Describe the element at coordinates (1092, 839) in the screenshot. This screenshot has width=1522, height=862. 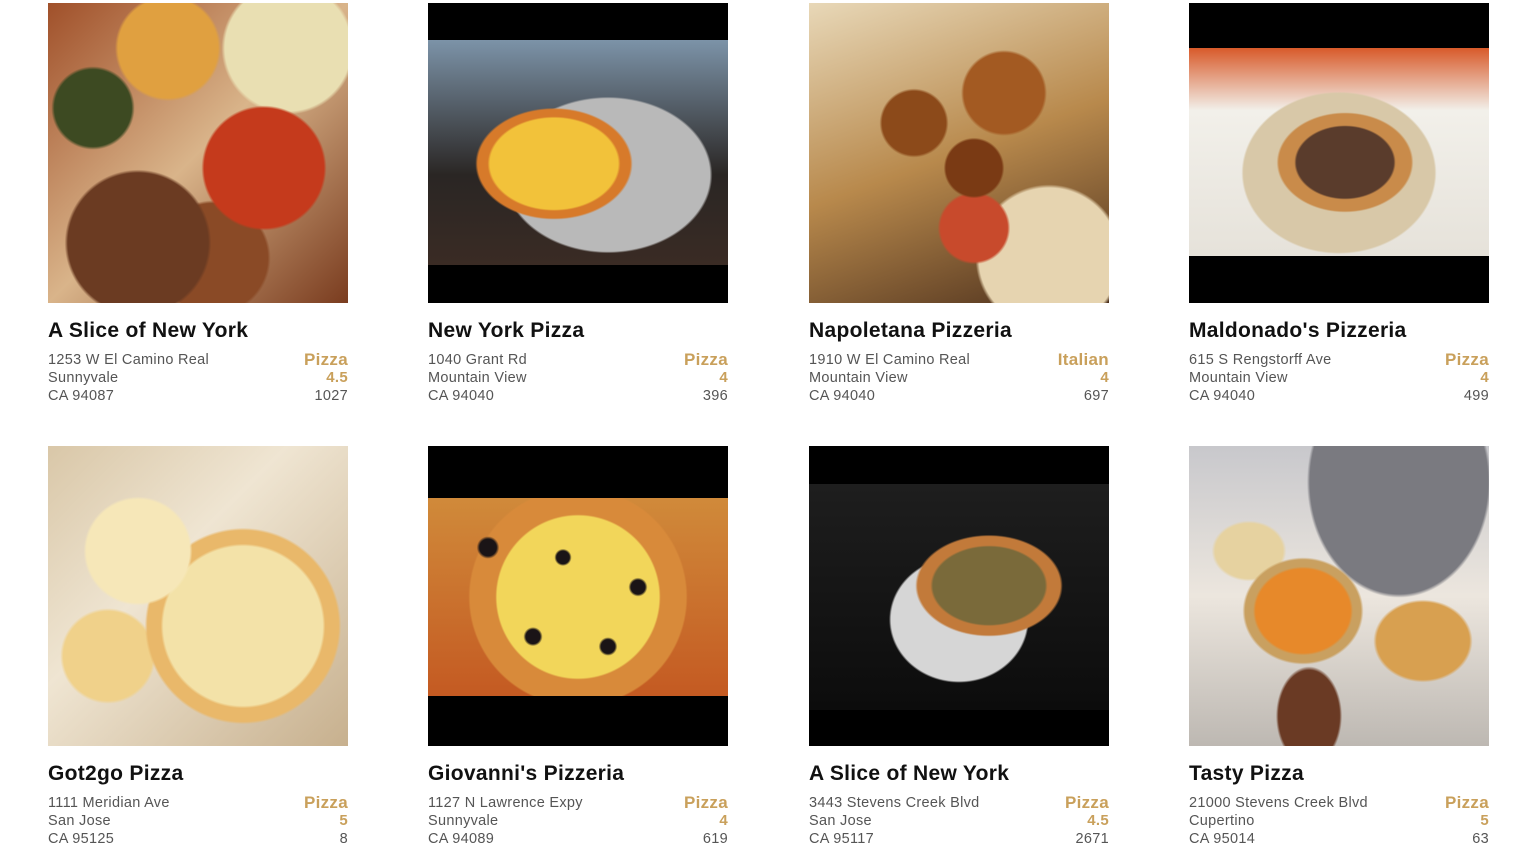
I see `review-count: 2671` at that location.